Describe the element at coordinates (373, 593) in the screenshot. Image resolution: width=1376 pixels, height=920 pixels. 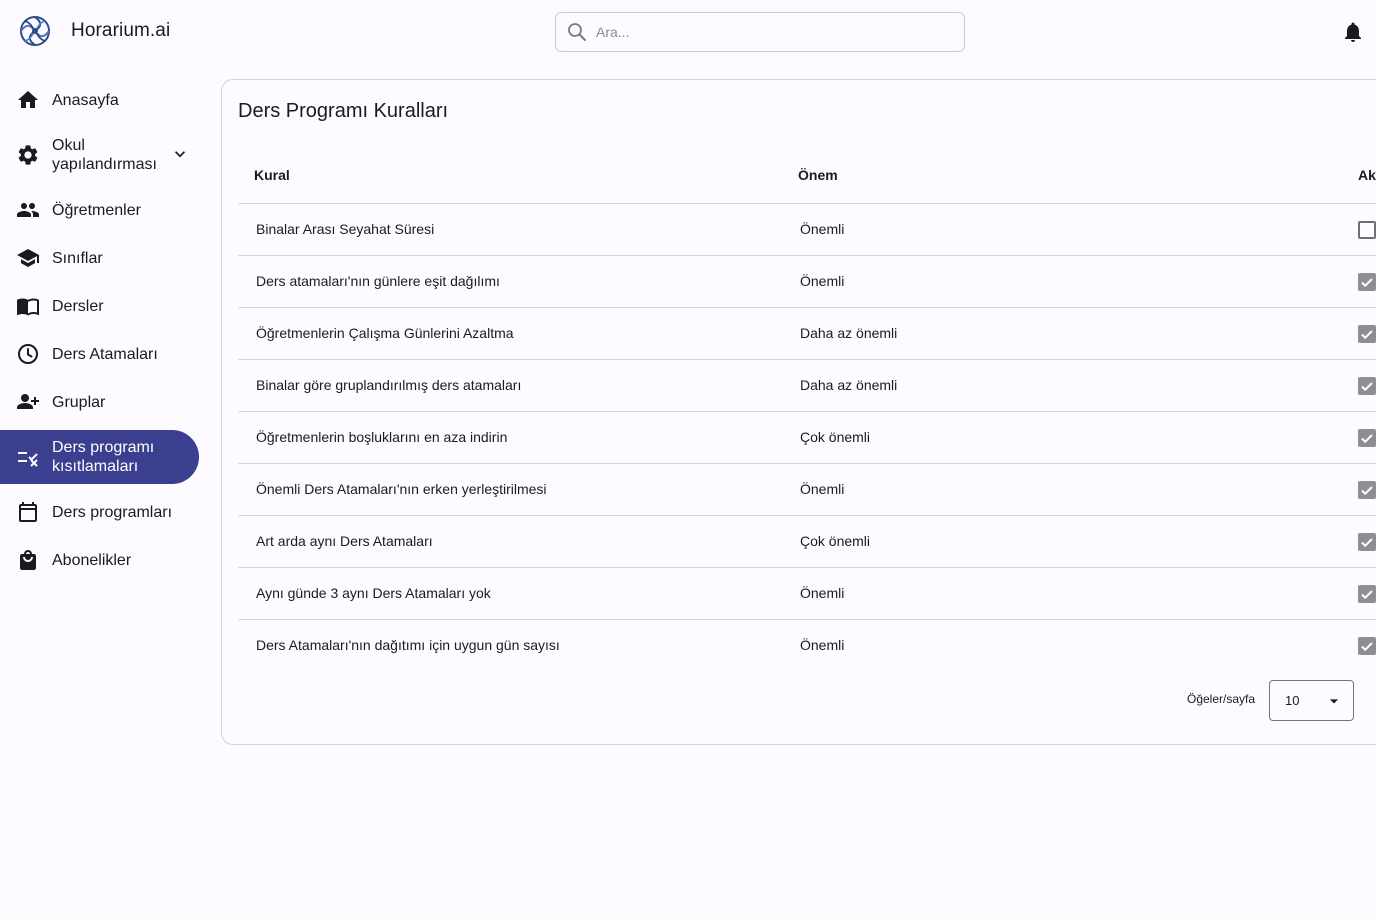
I see `rule-name: Aynı günde 3 aynı Ders Atamaları yok` at that location.